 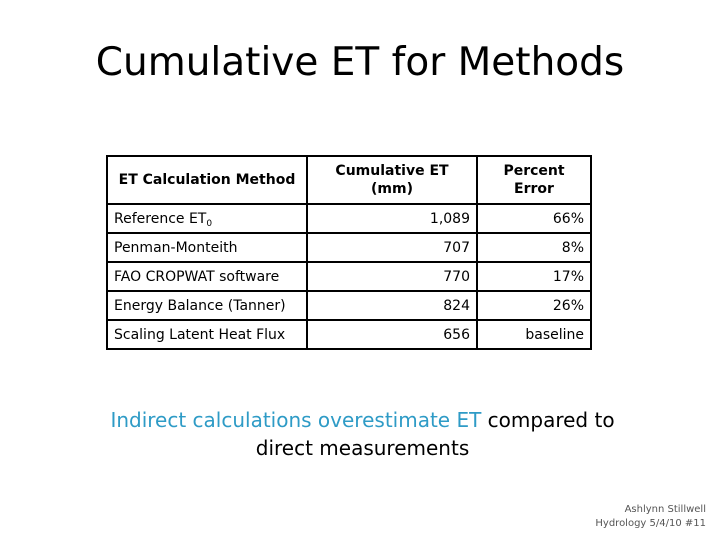 I want to click on header-cumulative-et: Cumulative ET (mm), so click(x=392, y=180).